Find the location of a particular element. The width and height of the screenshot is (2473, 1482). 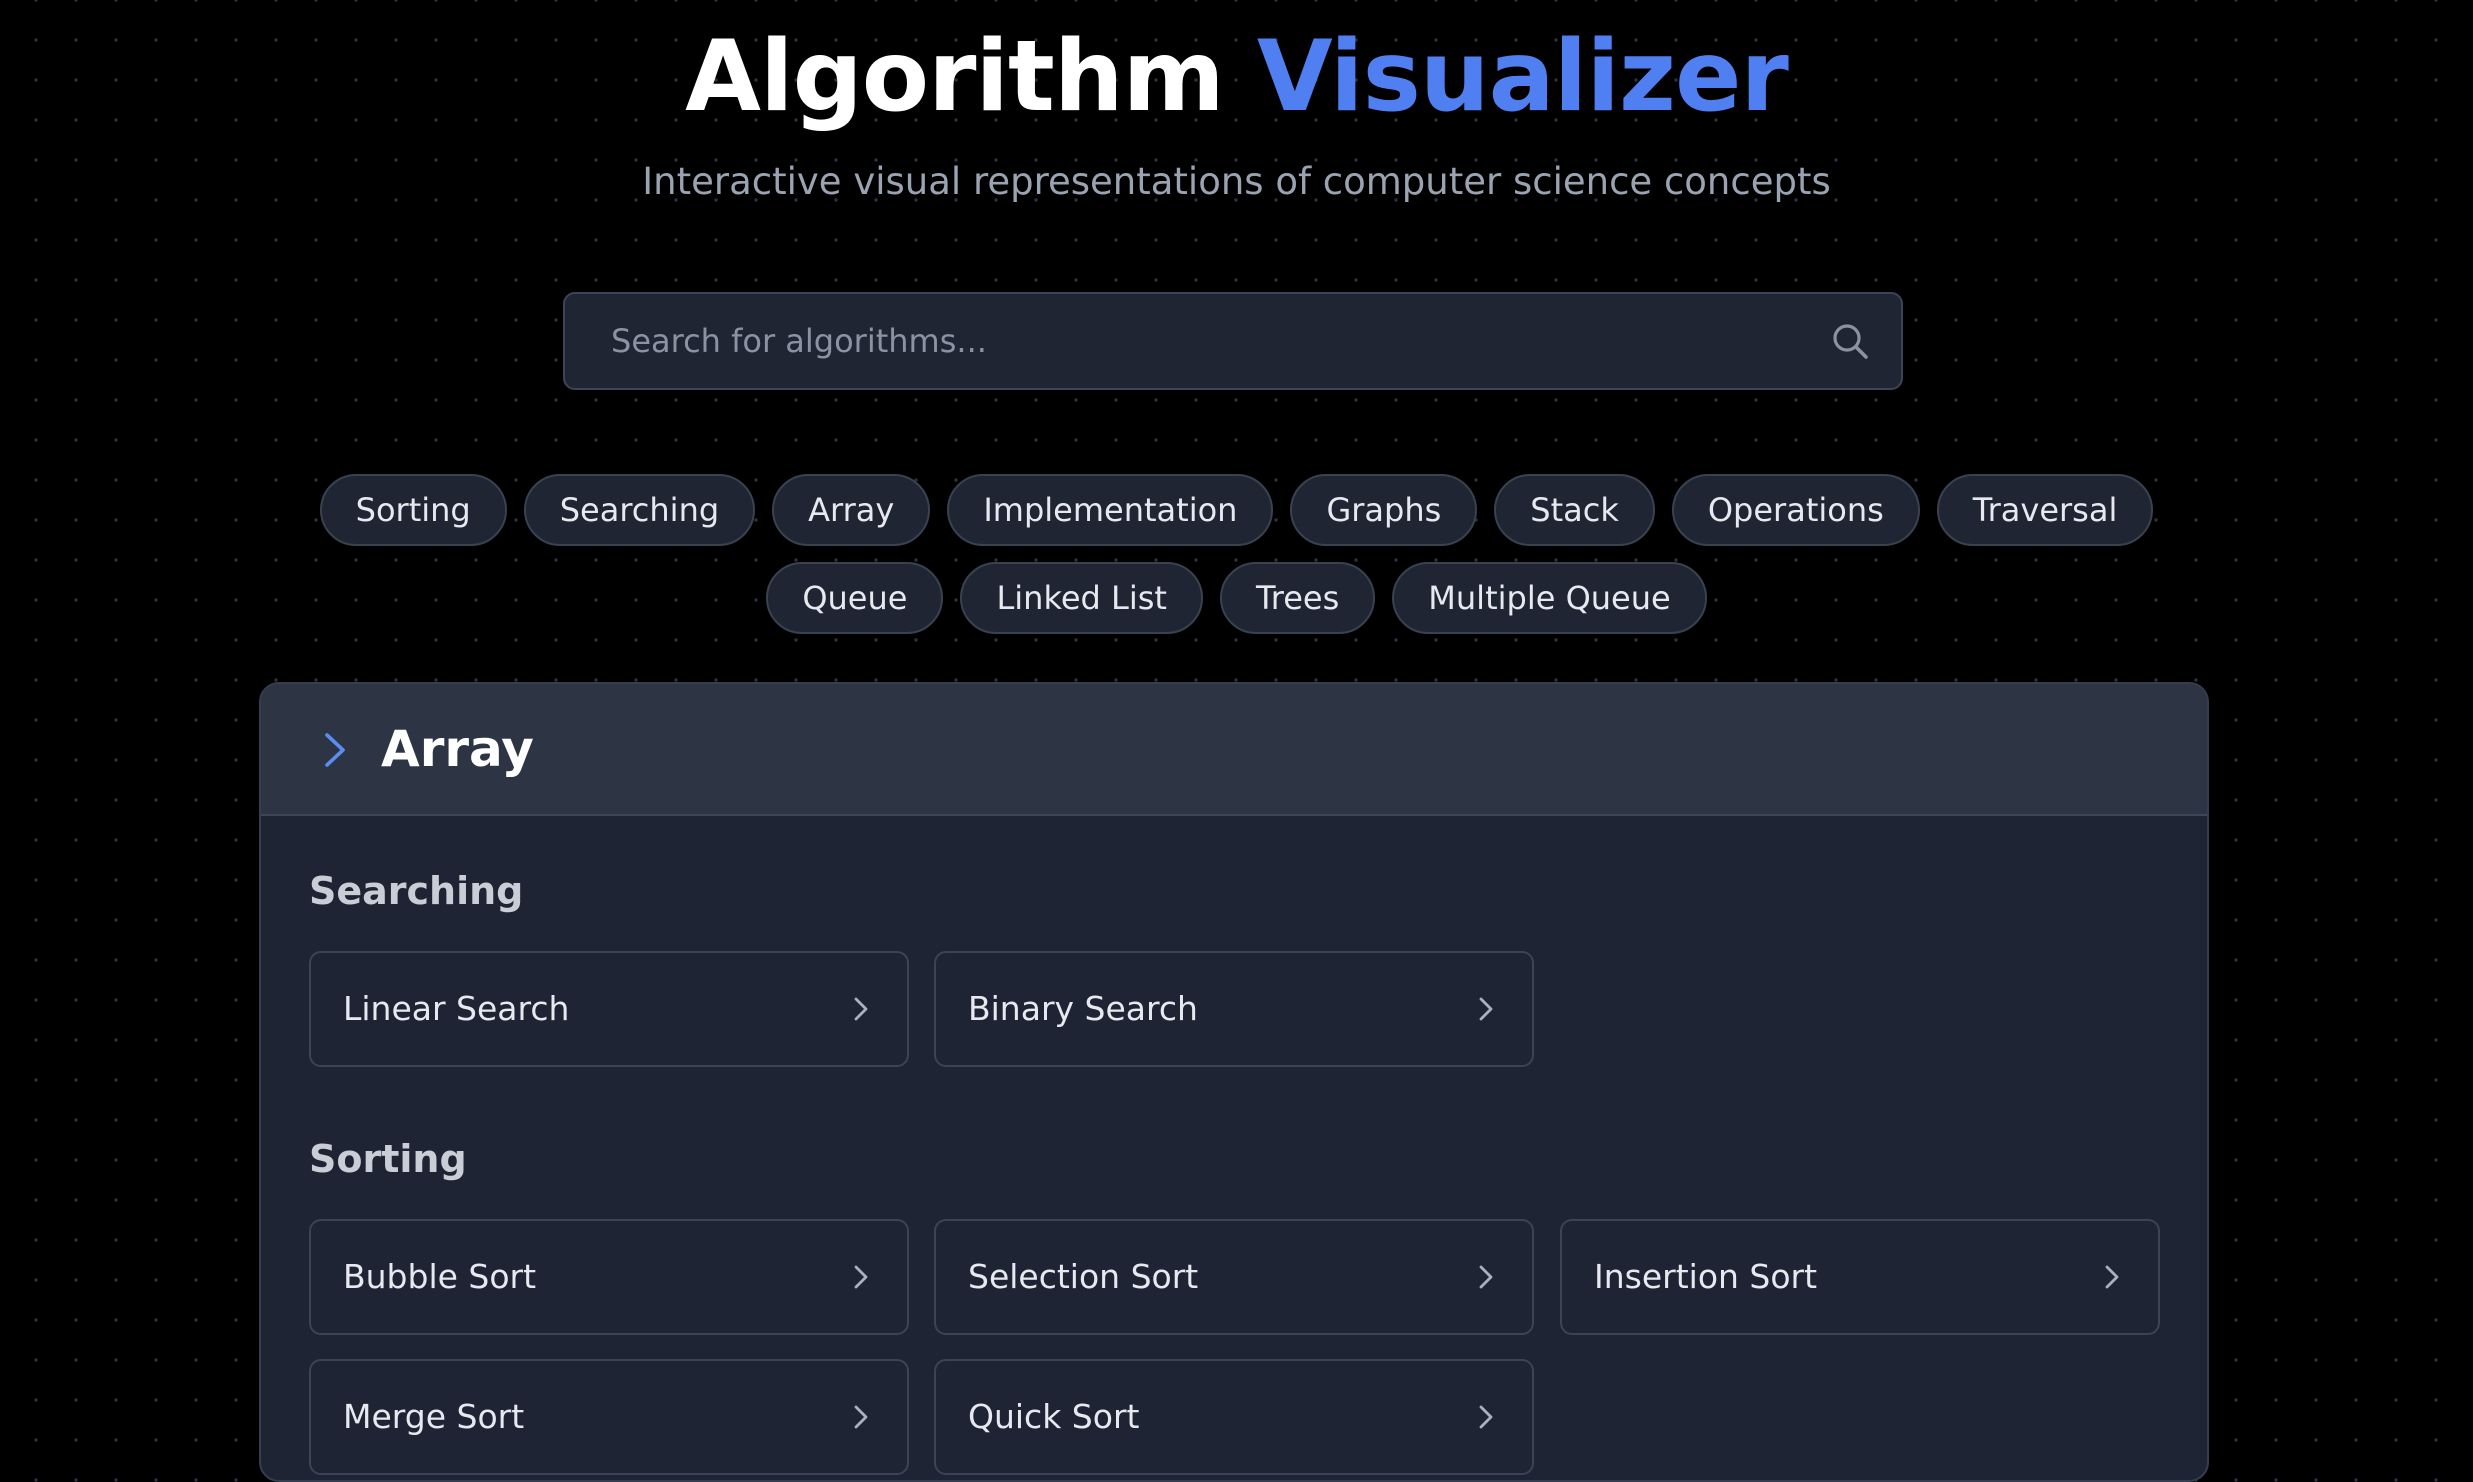

category-header: Array is located at coordinates (1234, 750).